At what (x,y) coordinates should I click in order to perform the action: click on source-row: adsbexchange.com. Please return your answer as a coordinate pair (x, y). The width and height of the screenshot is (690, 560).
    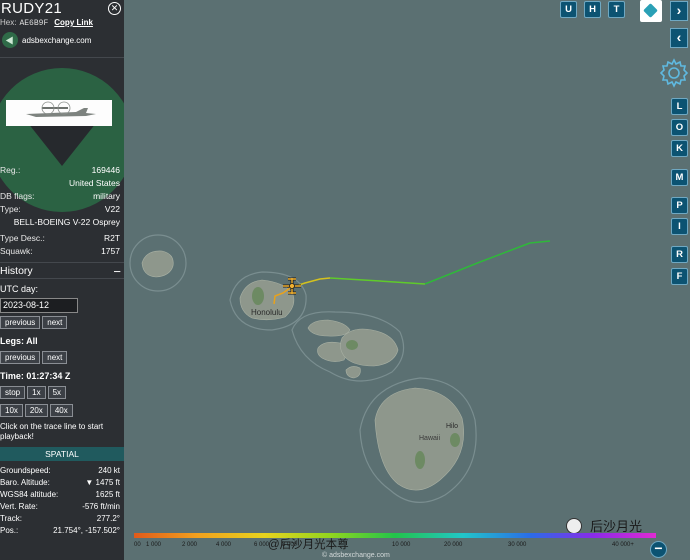
    Looking at the image, I should click on (46, 40).